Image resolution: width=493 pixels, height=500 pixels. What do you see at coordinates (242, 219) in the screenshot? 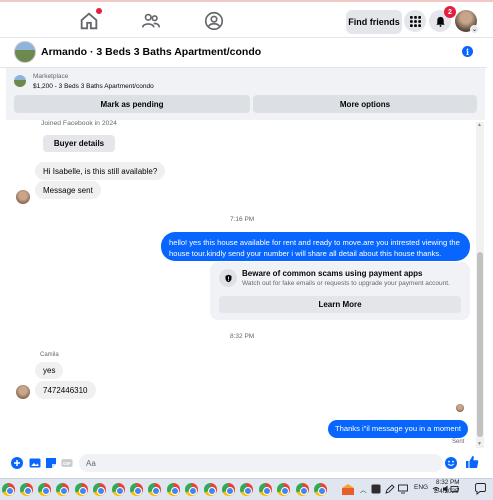
I see `message-timestamp: 7:16 PM` at bounding box center [242, 219].